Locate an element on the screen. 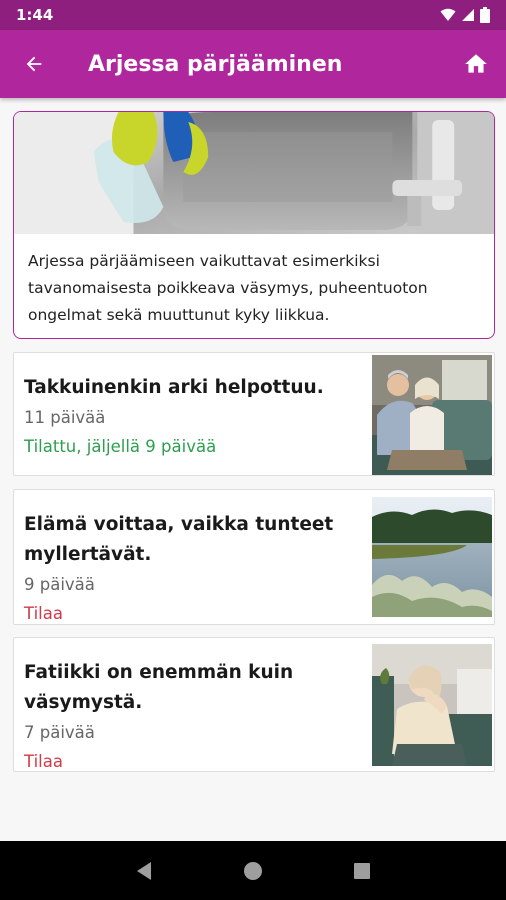  nav-back-button is located at coordinates (144, 871).